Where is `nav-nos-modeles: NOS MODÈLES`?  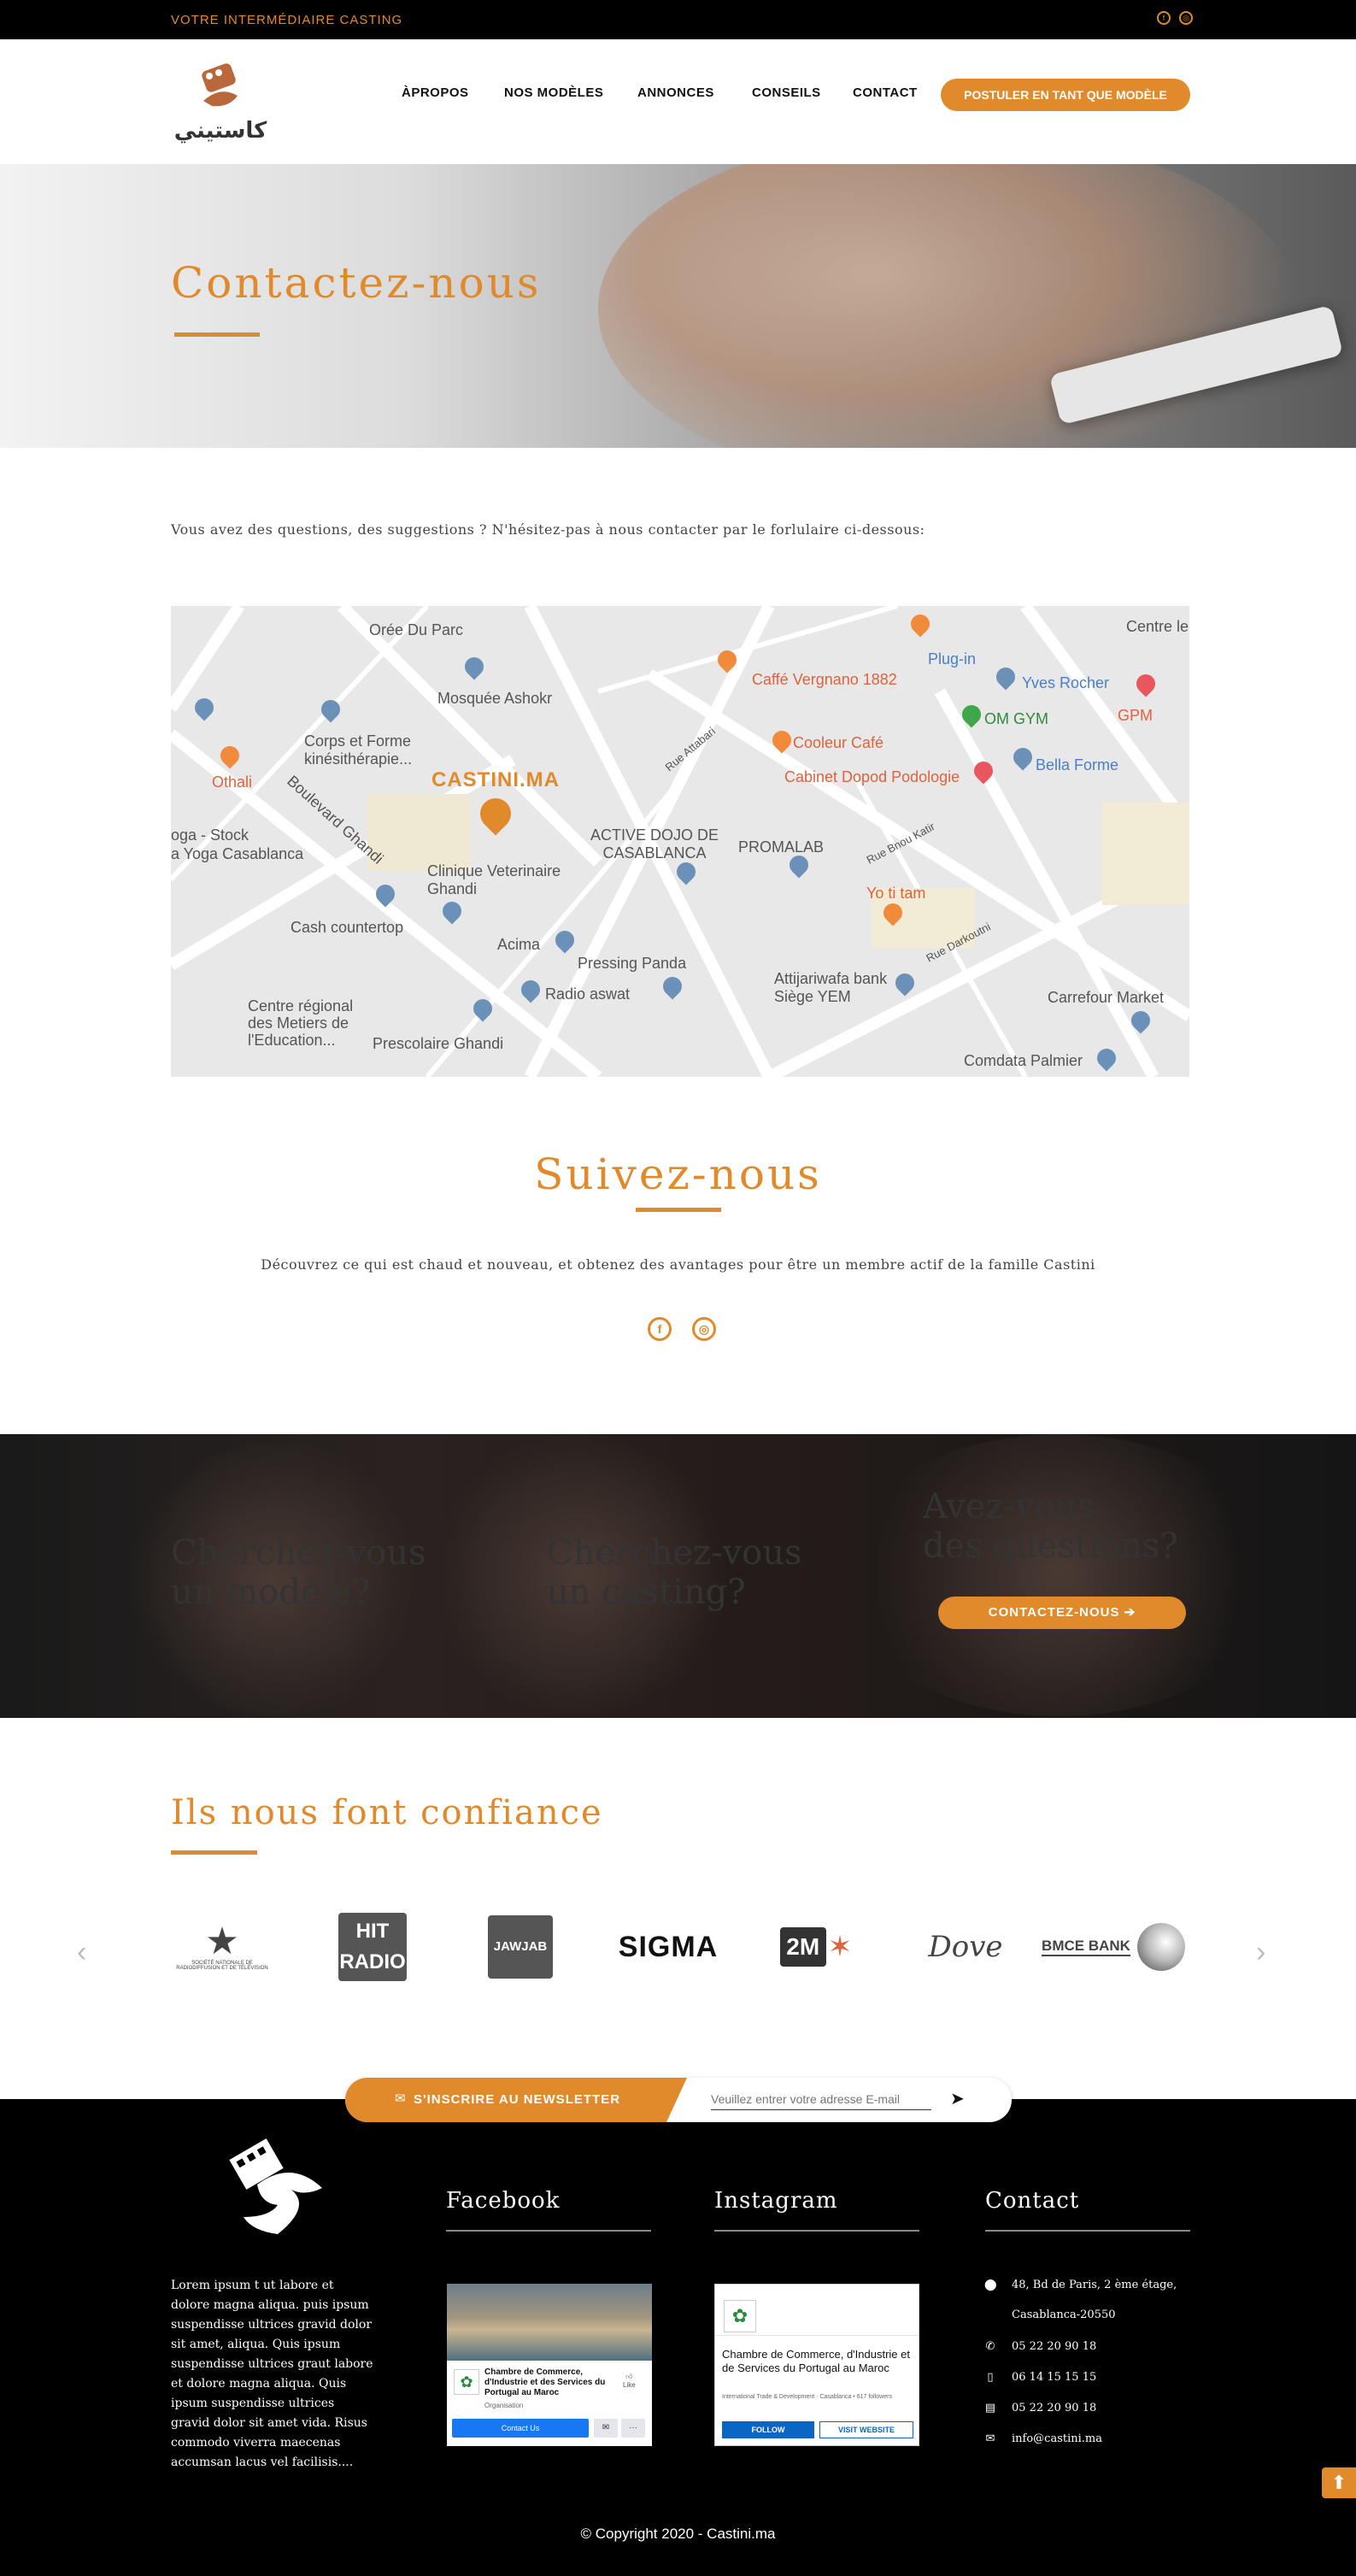 nav-nos-modeles: NOS MODÈLES is located at coordinates (554, 92).